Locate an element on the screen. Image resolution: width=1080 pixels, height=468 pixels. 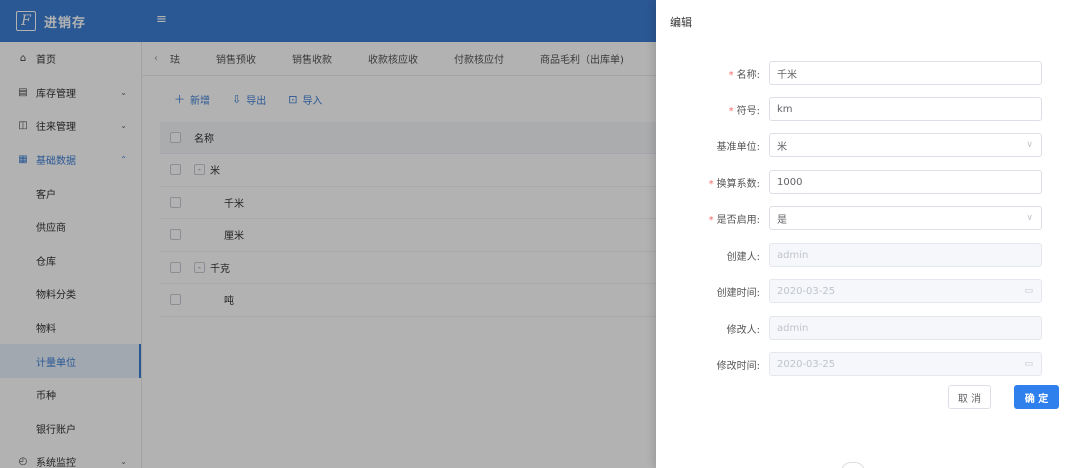
field-label: 修改人: is located at coordinates (743, 330).